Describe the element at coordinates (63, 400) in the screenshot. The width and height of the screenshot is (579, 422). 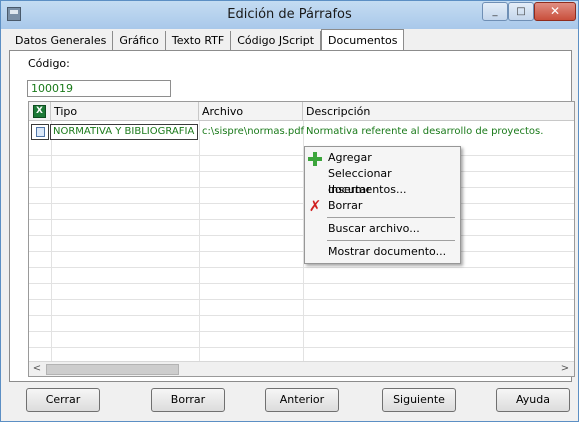
I see `cerrar-button: Cerrar` at that location.